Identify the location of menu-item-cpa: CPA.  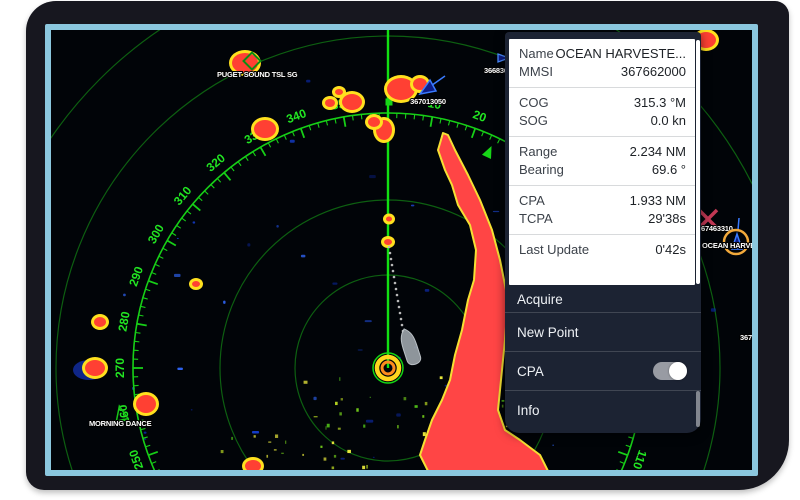
(603, 370).